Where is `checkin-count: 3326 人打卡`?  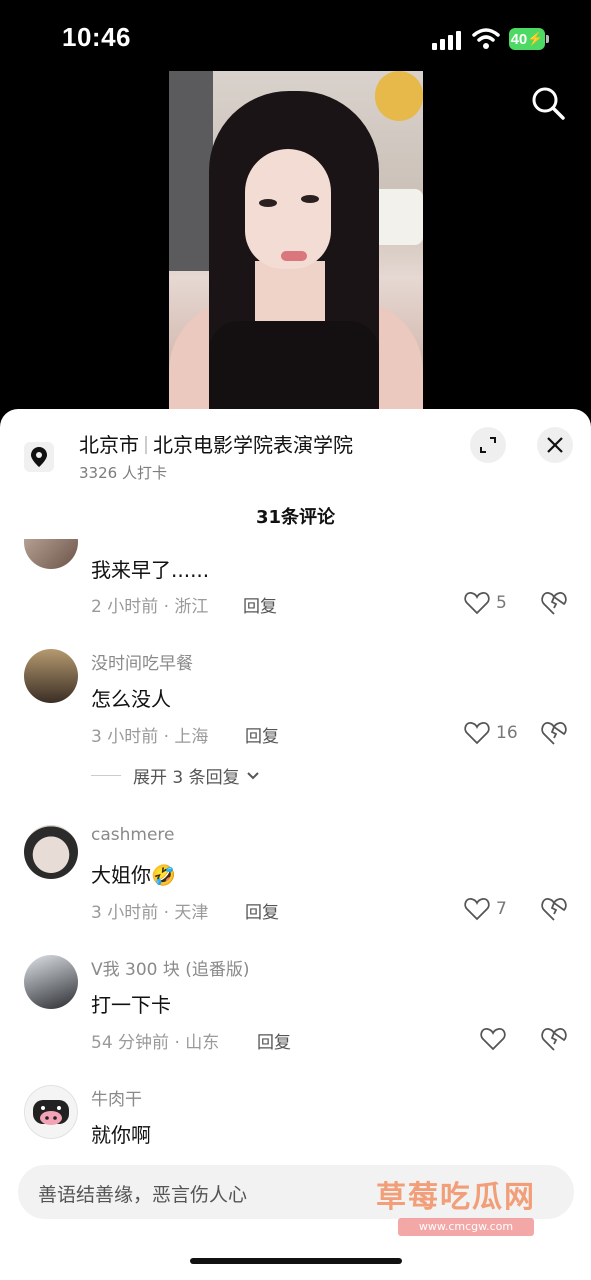 checkin-count: 3326 人打卡 is located at coordinates (123, 473).